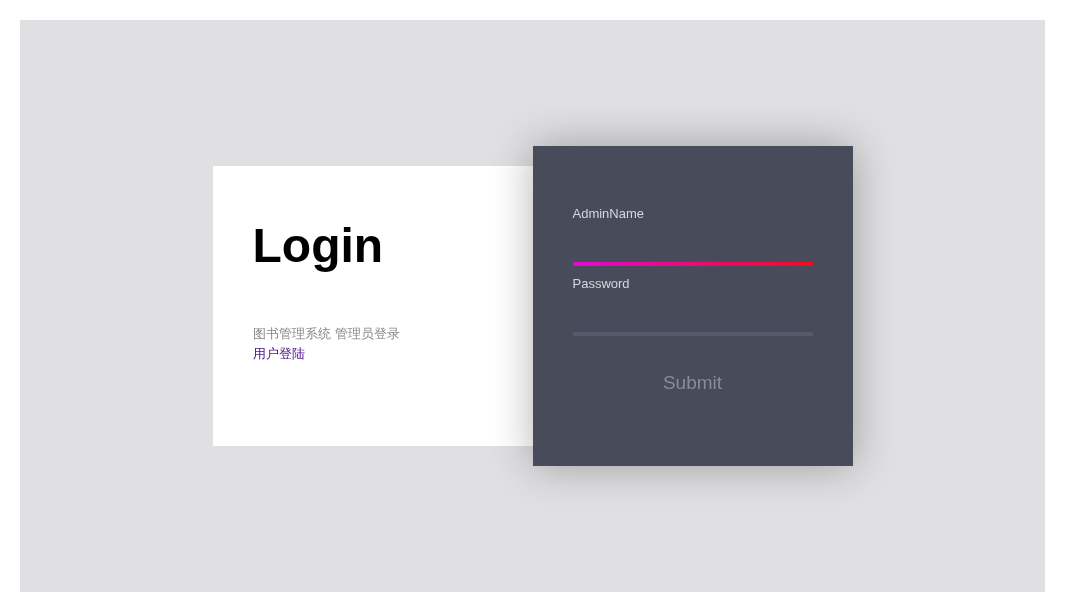 The height and width of the screenshot is (612, 1065). Describe the element at coordinates (278, 354) in the screenshot. I see `user-login-link: 用户登陆` at that location.